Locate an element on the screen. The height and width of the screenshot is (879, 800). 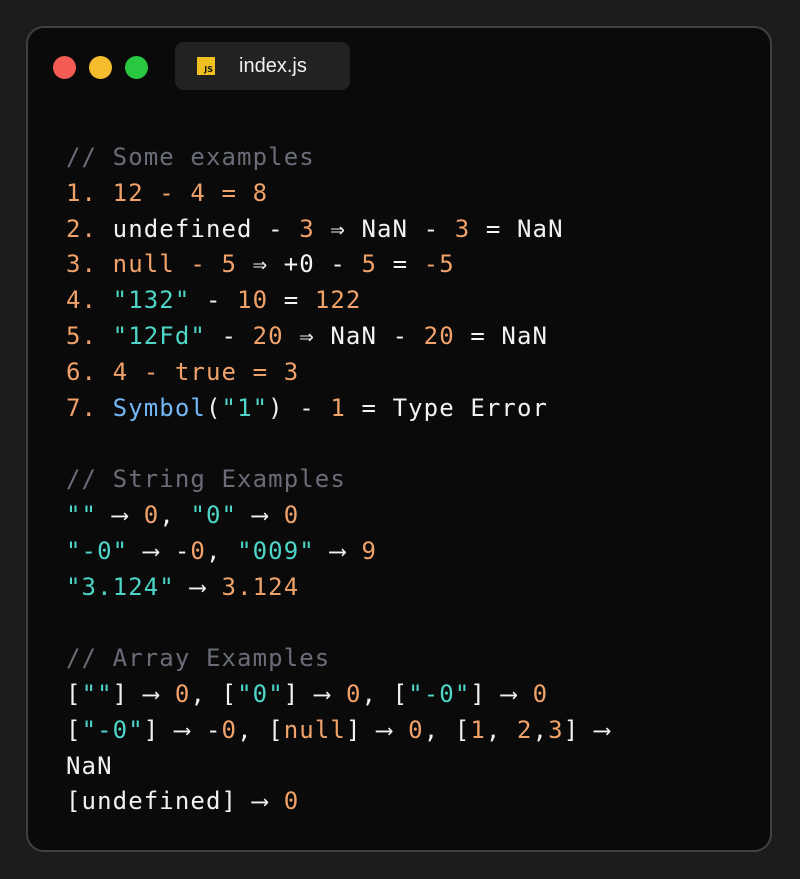
code-token: ( is located at coordinates (213, 407).